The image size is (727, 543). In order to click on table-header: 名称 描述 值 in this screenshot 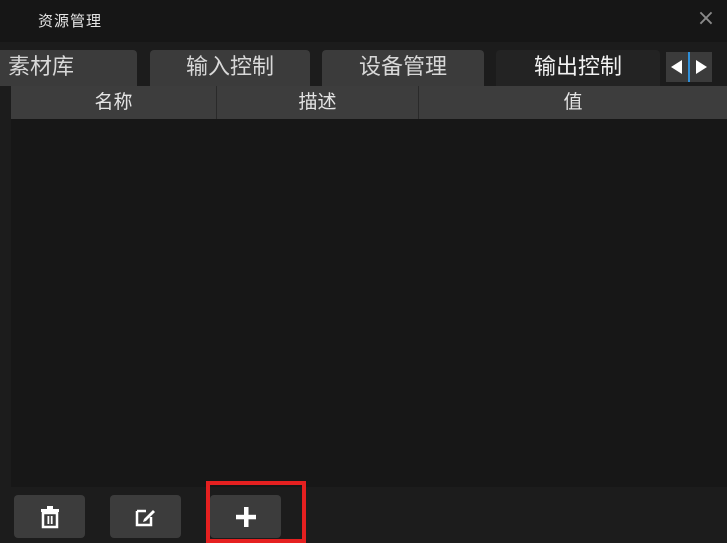, I will do `click(369, 102)`.